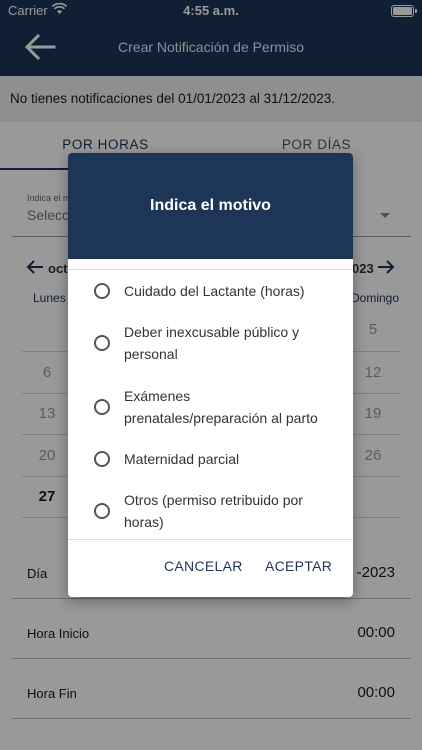 This screenshot has height=750, width=422. I want to click on accept-button: ACEPTAR, so click(298, 566).